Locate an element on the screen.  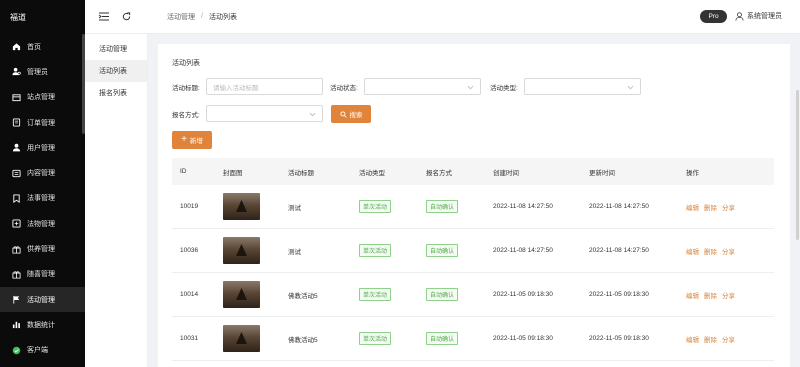
sidebar-item: 管理员 is located at coordinates (42, 71).